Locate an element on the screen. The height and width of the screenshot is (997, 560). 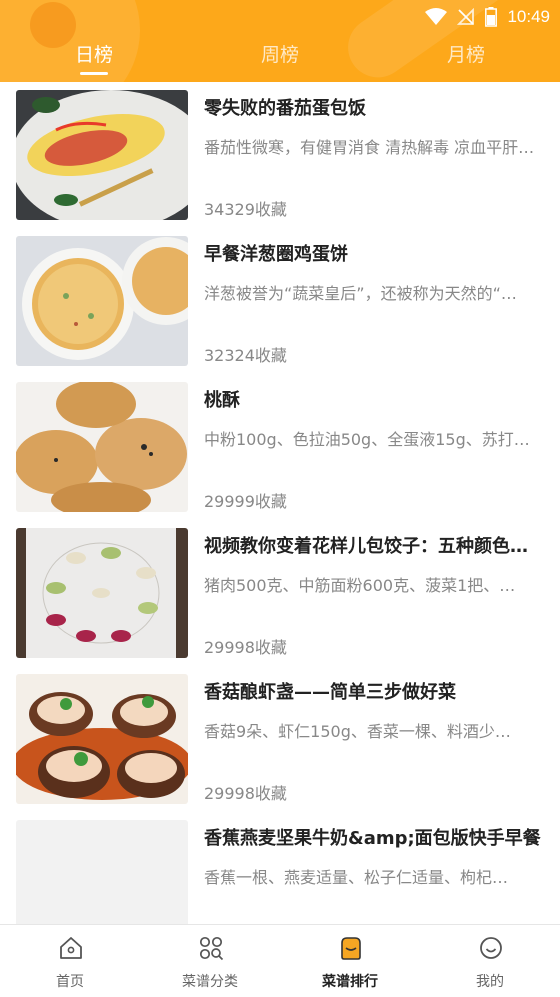
nav-category: 菜谱分类 is located at coordinates (210, 961).